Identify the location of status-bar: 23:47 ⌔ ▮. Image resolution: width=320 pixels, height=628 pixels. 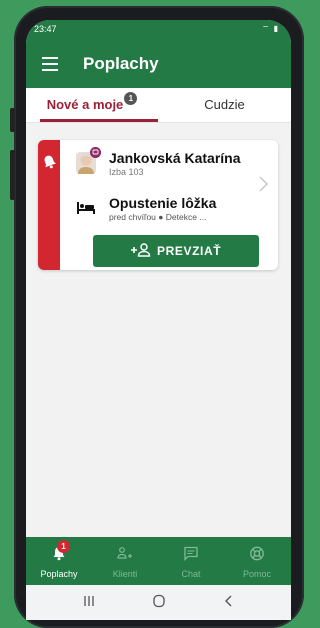
(158, 30).